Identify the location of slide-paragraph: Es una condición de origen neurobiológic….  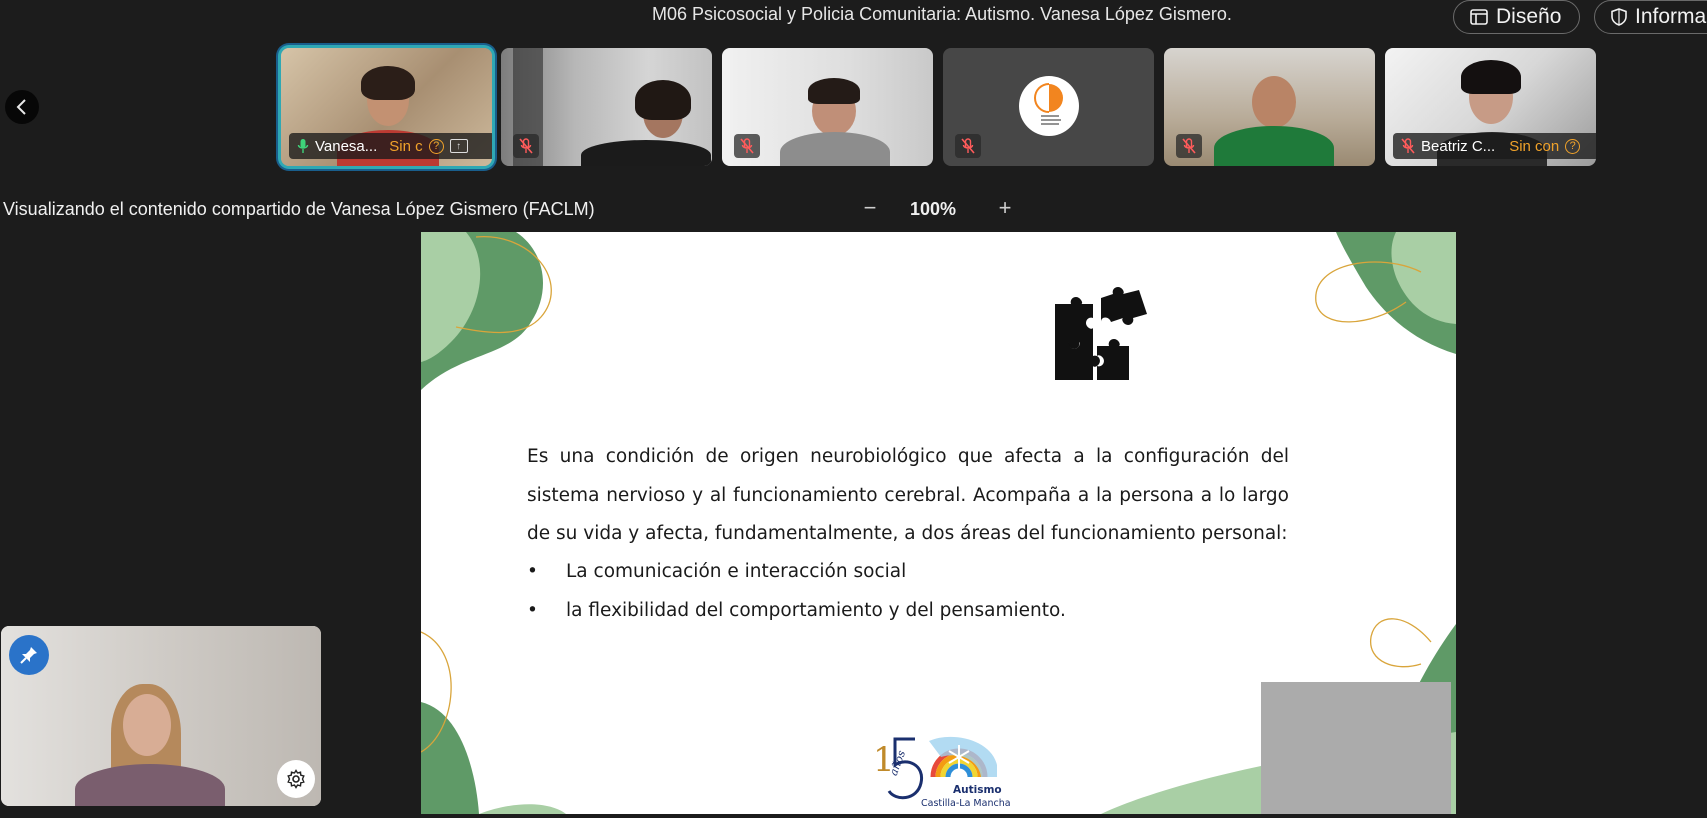
(908, 495).